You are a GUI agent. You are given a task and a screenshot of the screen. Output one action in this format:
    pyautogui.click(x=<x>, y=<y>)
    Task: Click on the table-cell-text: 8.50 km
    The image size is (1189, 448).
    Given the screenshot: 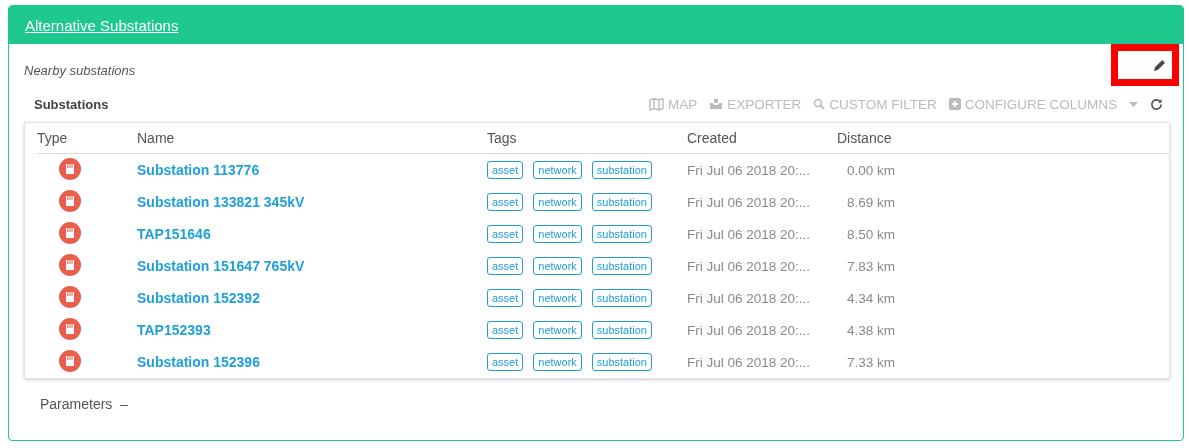 What is the action you would take?
    pyautogui.click(x=871, y=234)
    